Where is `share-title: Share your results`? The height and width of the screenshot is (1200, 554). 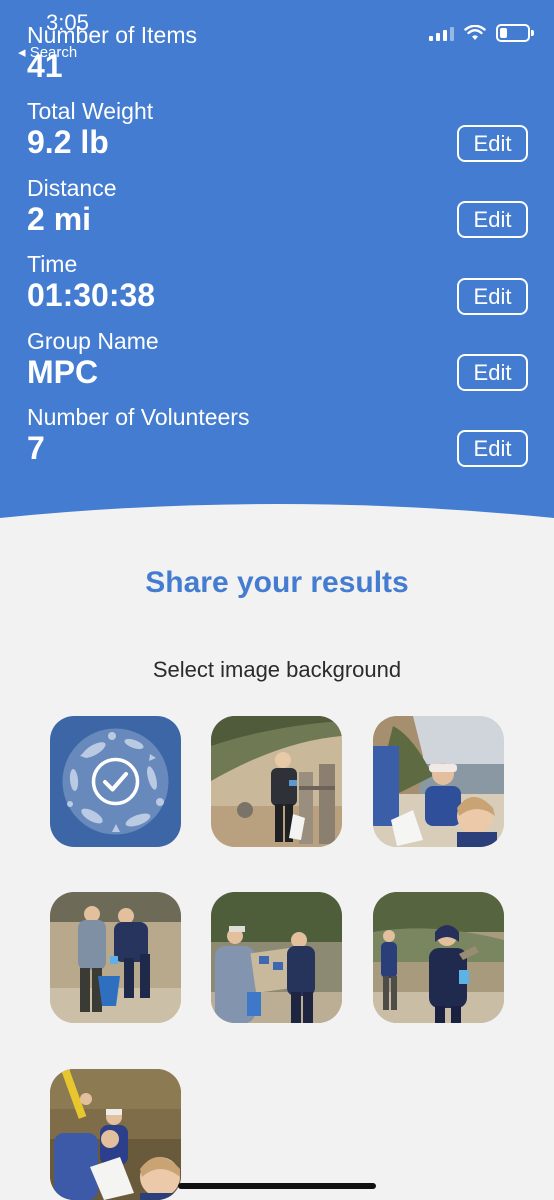 share-title: Share your results is located at coordinates (277, 582).